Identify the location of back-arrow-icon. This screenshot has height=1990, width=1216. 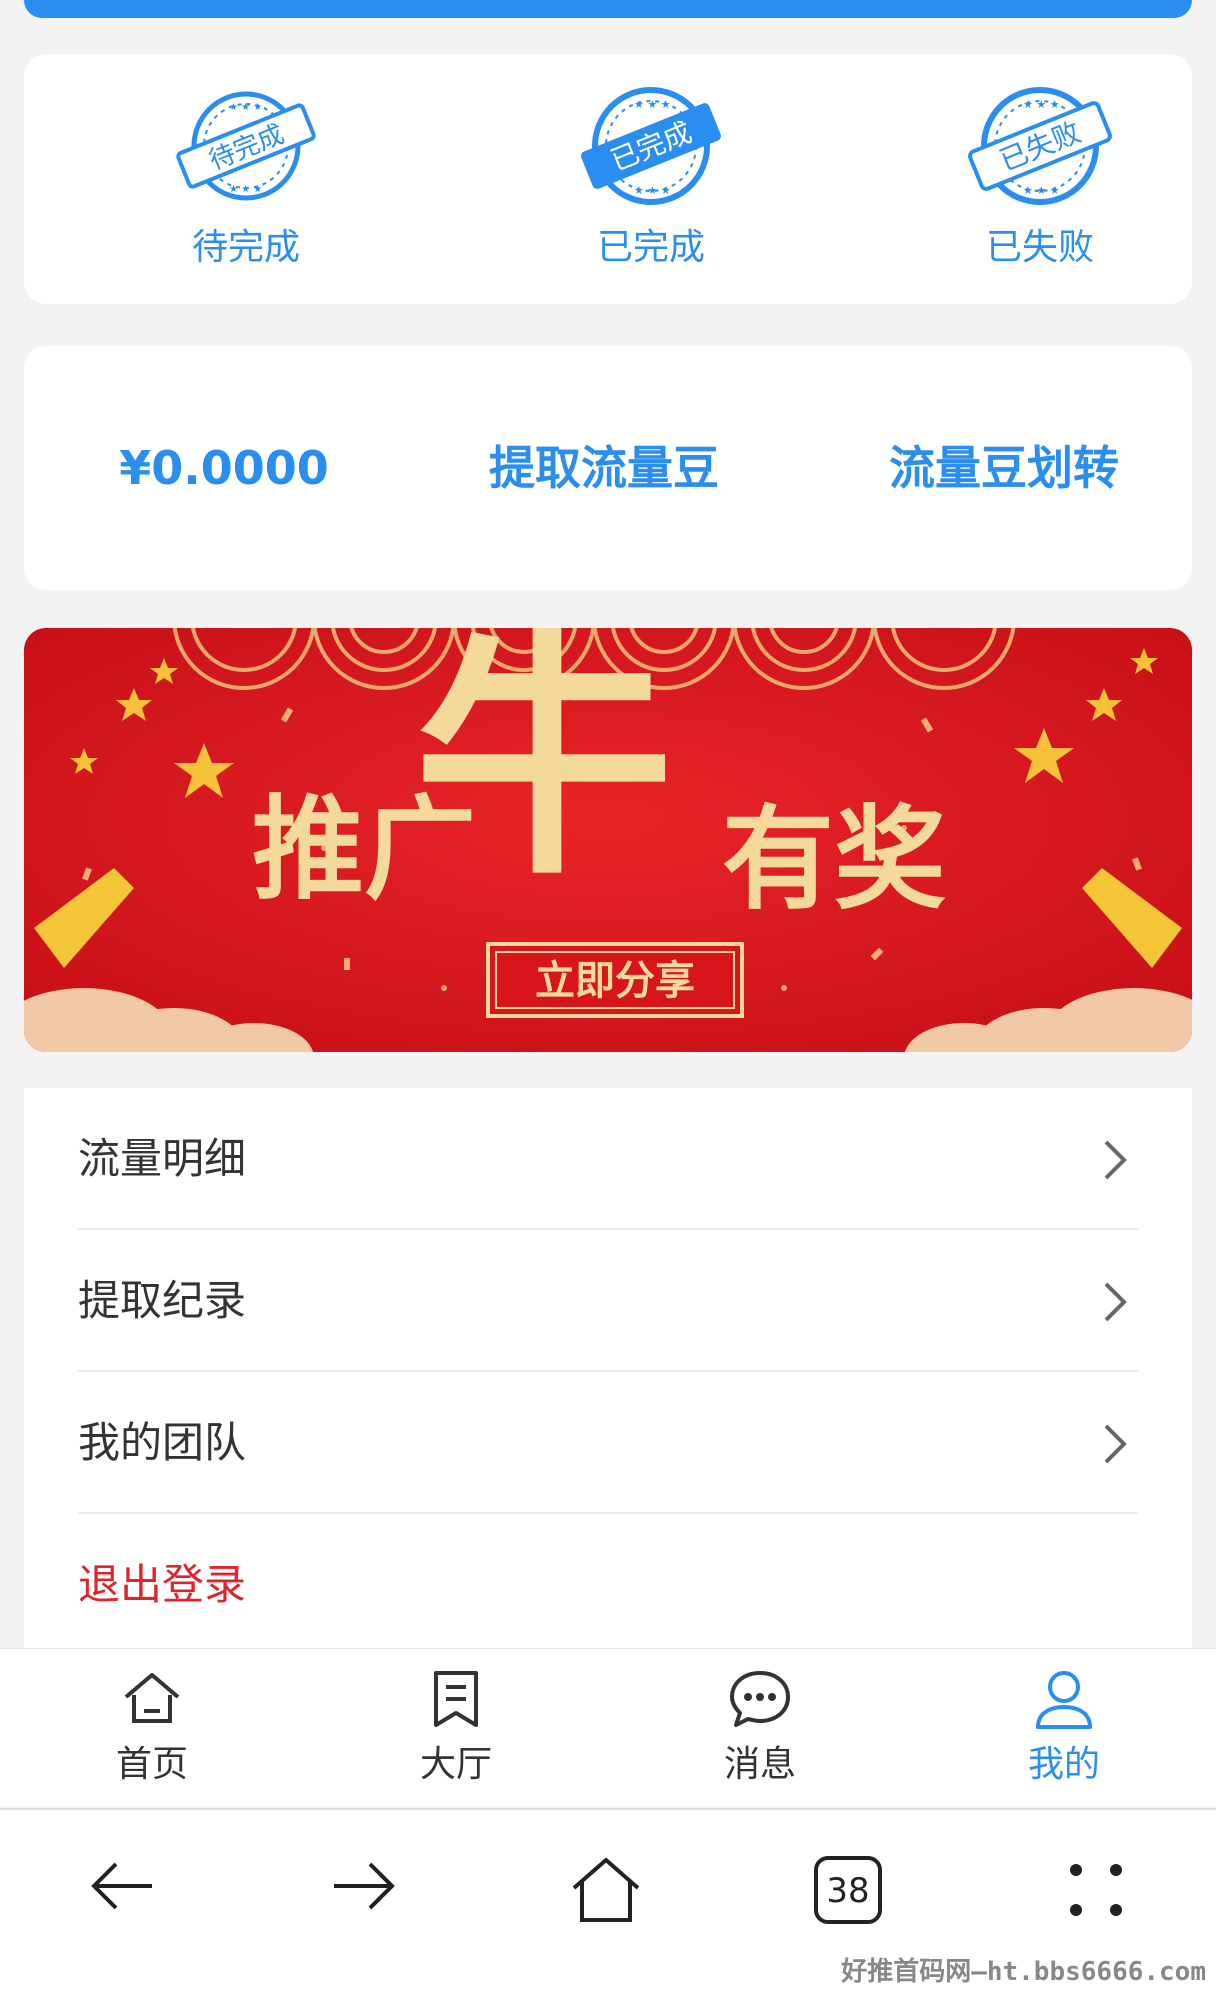
(122, 1886).